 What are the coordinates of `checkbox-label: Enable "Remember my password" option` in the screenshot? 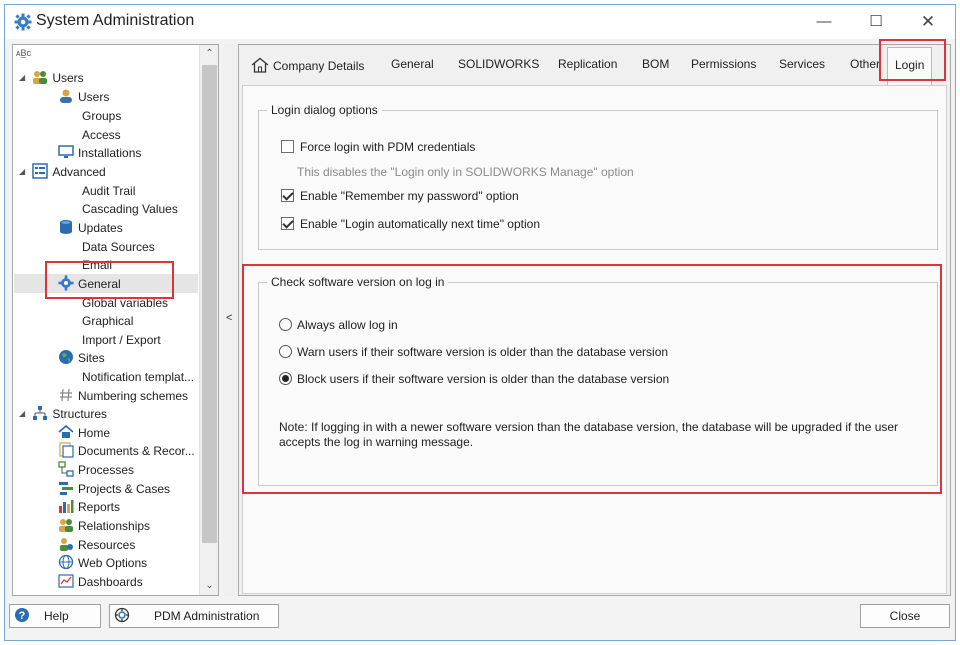 It's located at (409, 196).